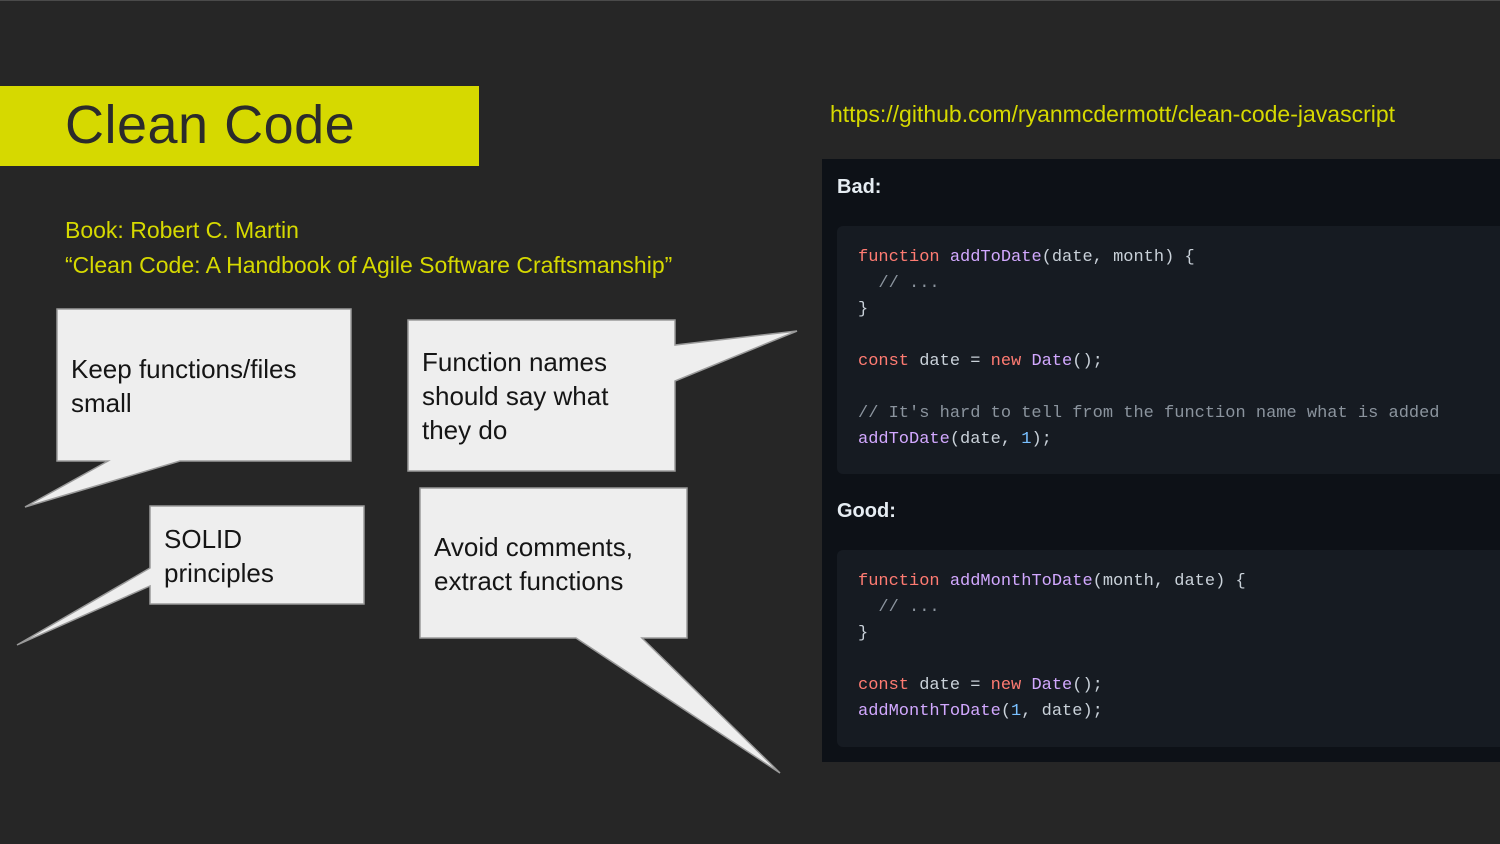 This screenshot has width=1500, height=844. What do you see at coordinates (1062, 711) in the screenshot?
I see `code-text: , date);` at bounding box center [1062, 711].